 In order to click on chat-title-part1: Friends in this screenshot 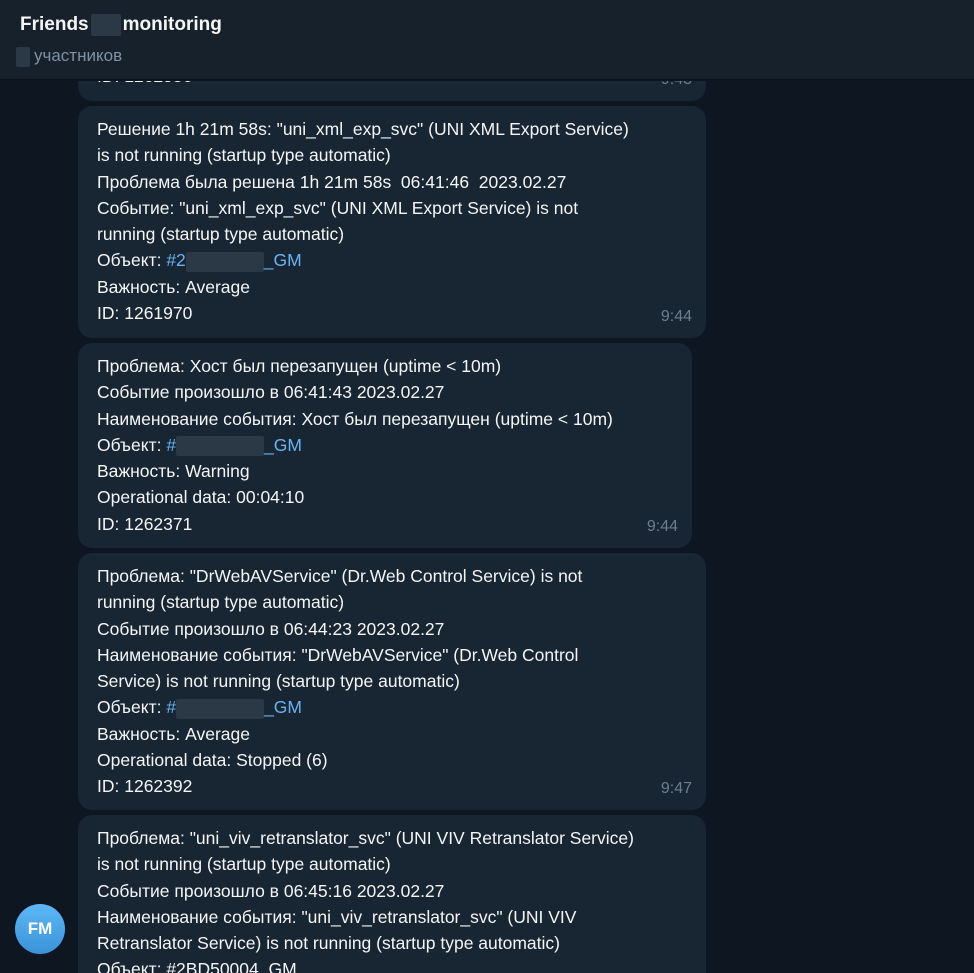, I will do `click(54, 25)`.